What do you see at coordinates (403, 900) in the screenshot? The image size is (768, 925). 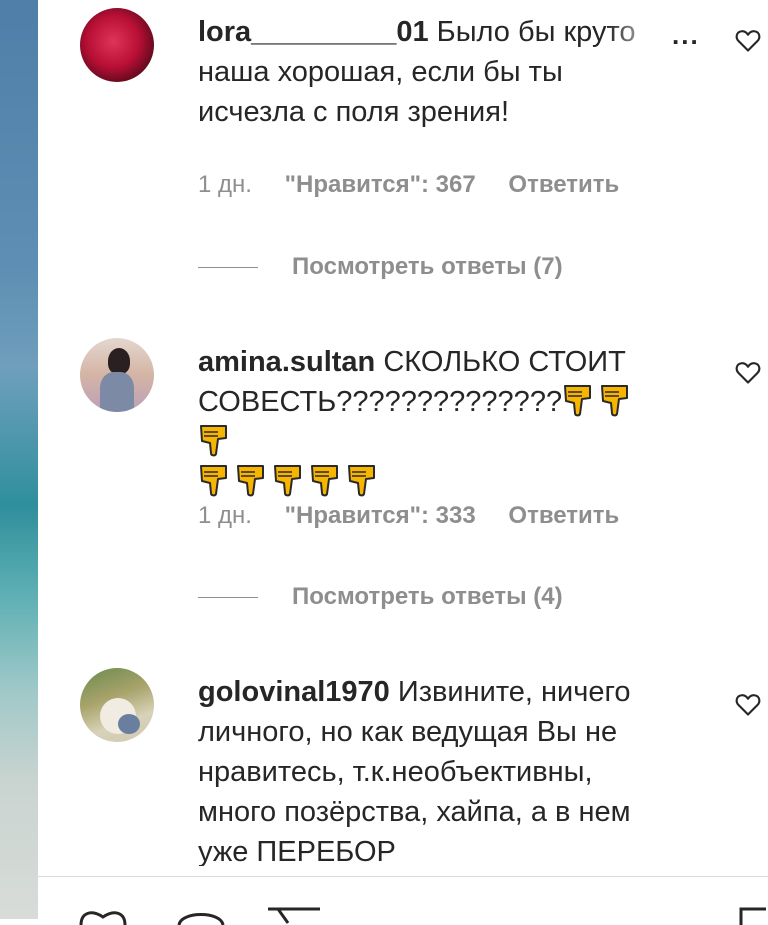 I see `action-bar` at bounding box center [403, 900].